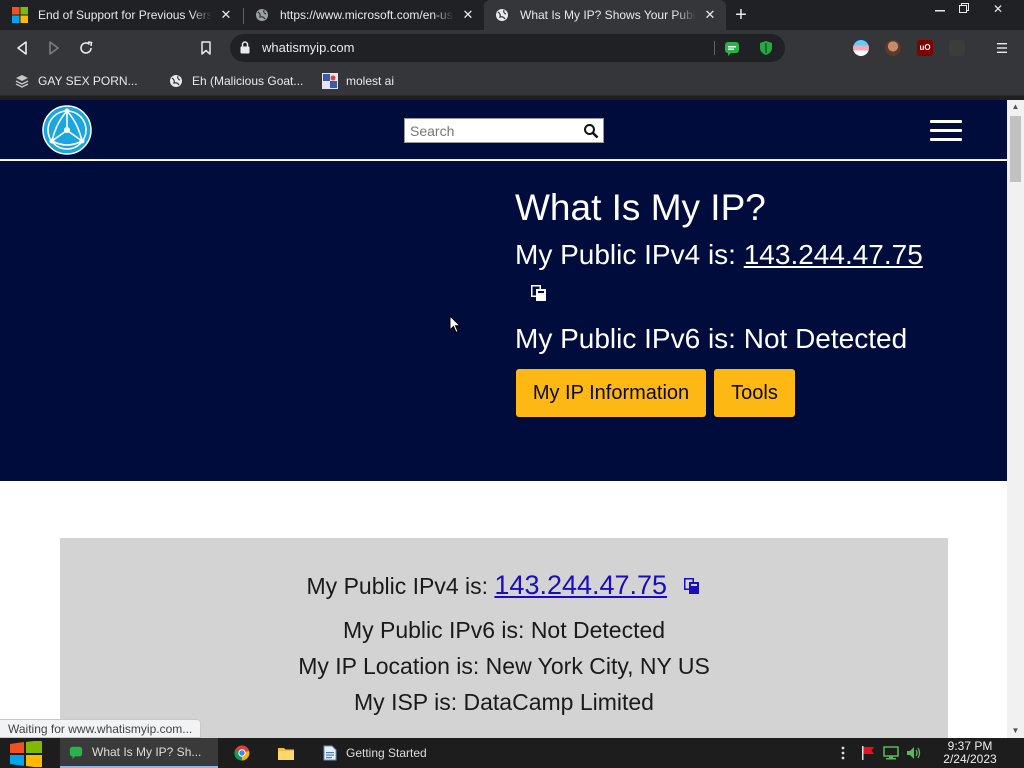 The height and width of the screenshot is (768, 1024). I want to click on scrollbar-thumb, so click(1015, 149).